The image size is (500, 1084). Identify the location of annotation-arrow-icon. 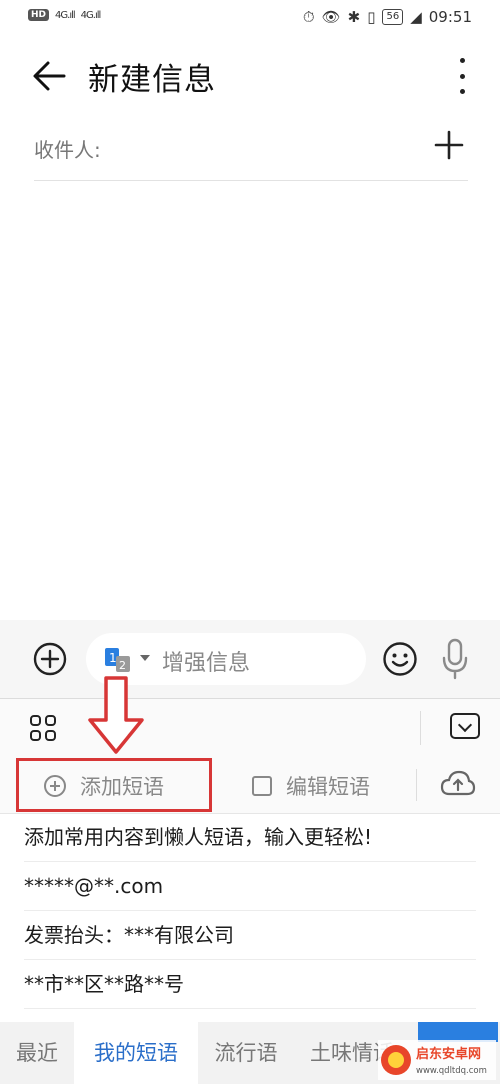
(116, 715).